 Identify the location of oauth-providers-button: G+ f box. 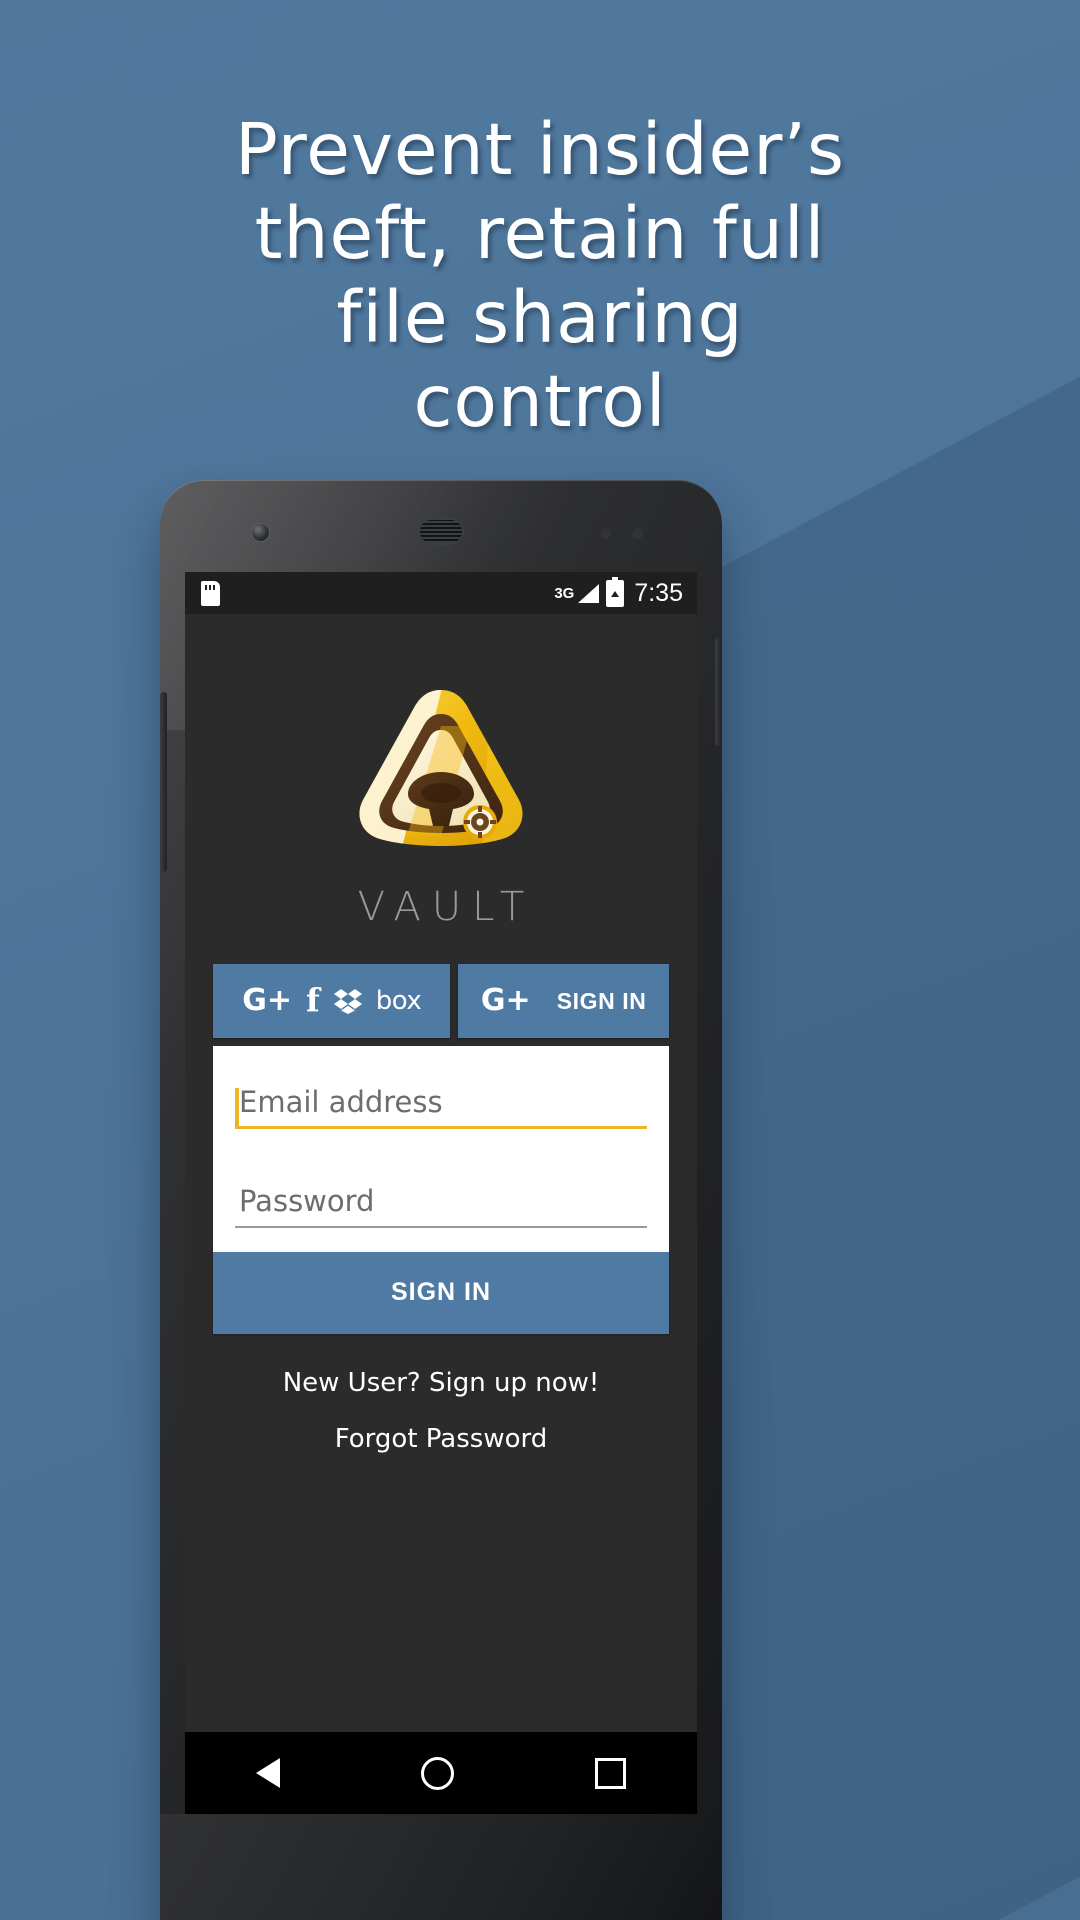
(332, 1001).